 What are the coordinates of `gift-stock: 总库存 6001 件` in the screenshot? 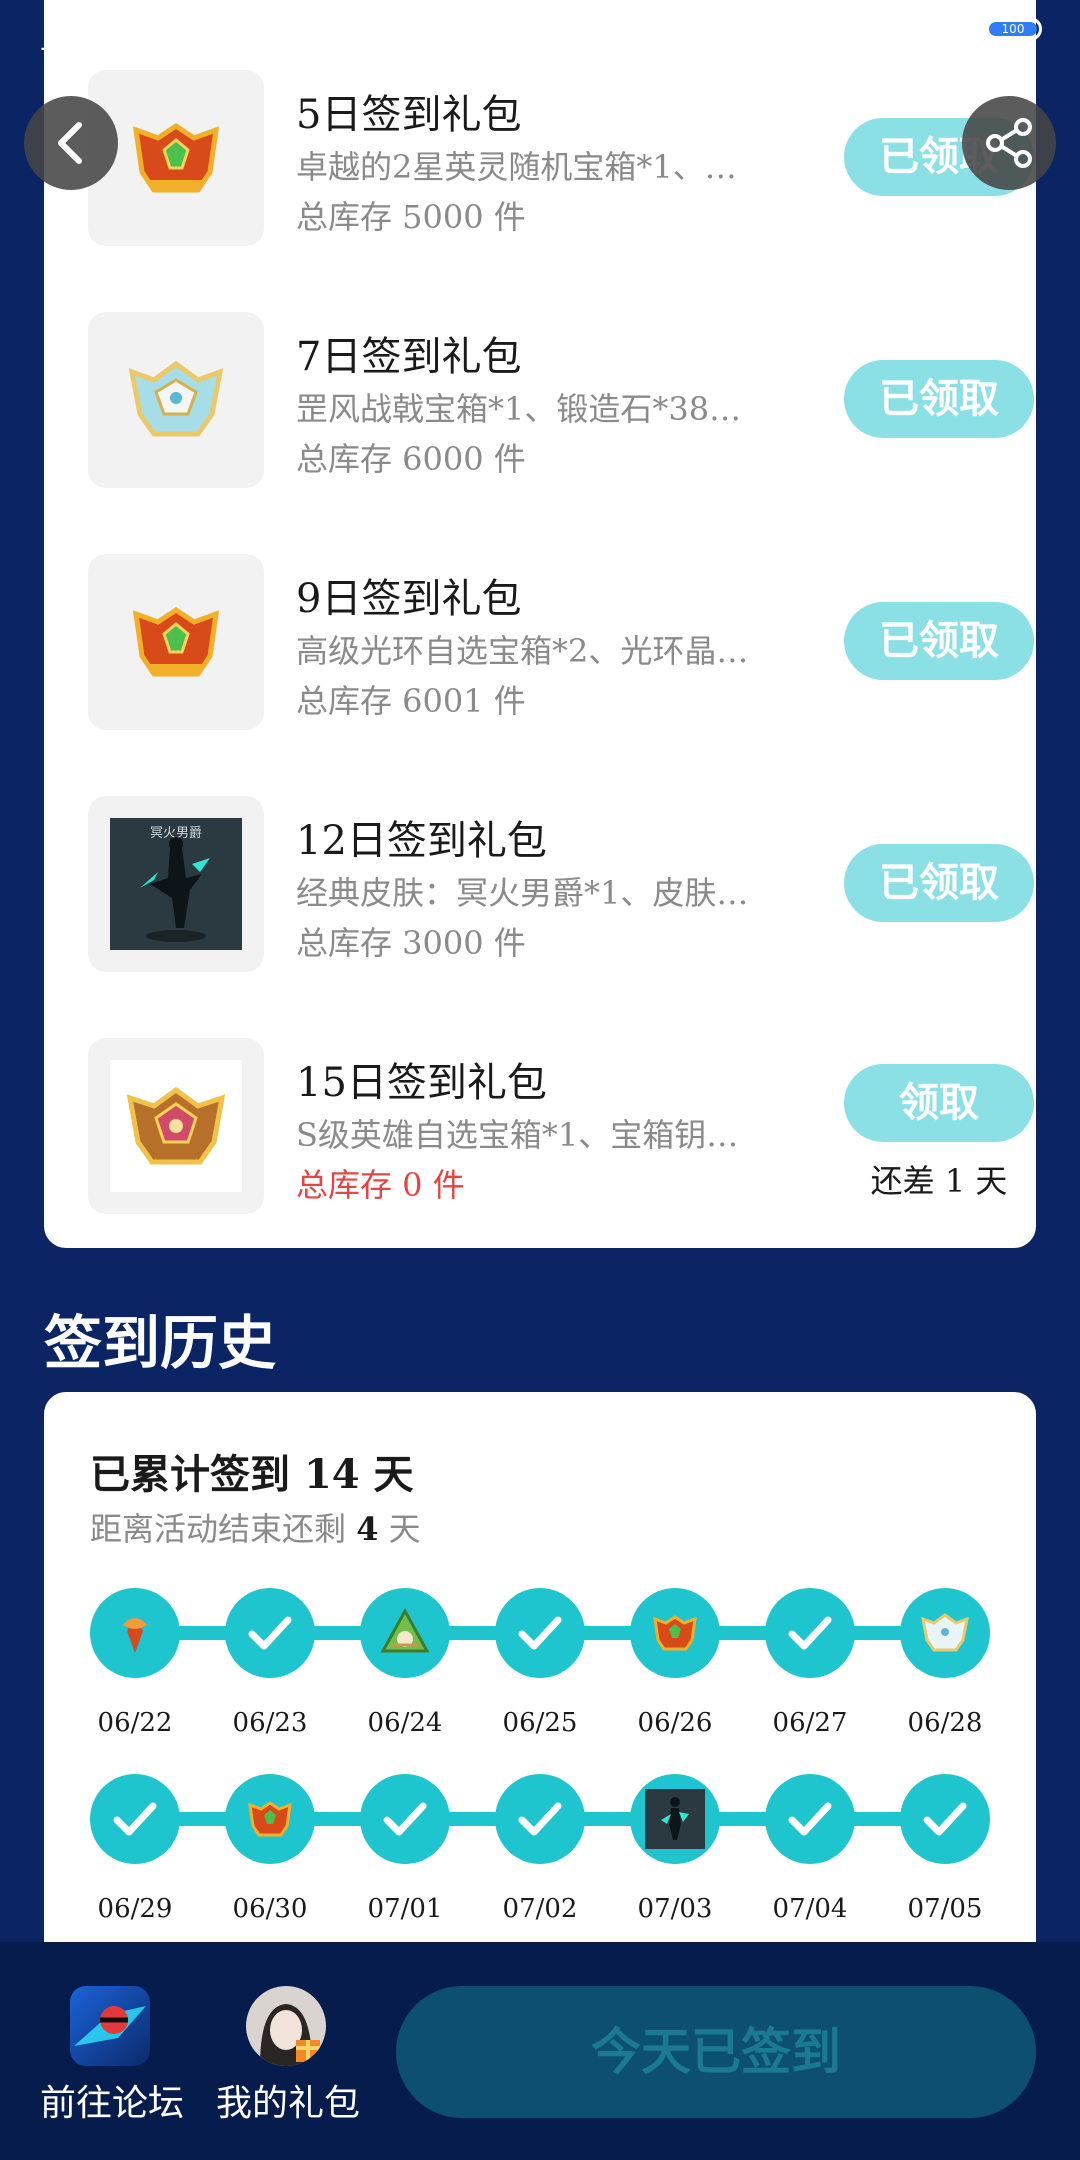 It's located at (411, 701).